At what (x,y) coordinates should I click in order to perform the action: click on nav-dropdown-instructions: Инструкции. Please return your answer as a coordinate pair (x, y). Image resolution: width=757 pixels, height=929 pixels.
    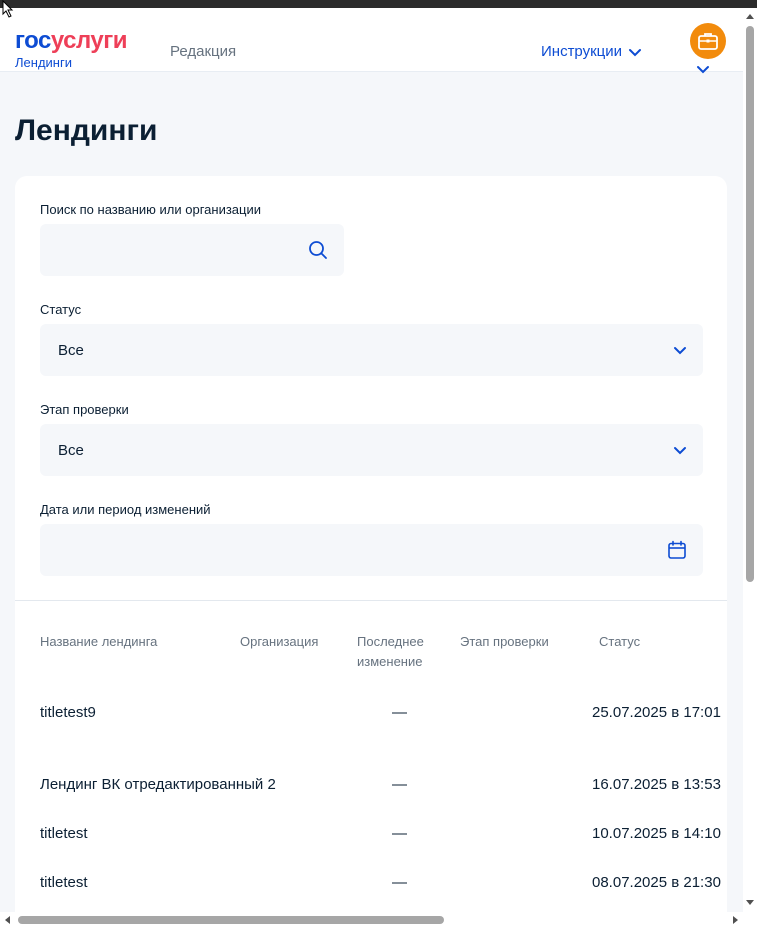
    Looking at the image, I should click on (591, 51).